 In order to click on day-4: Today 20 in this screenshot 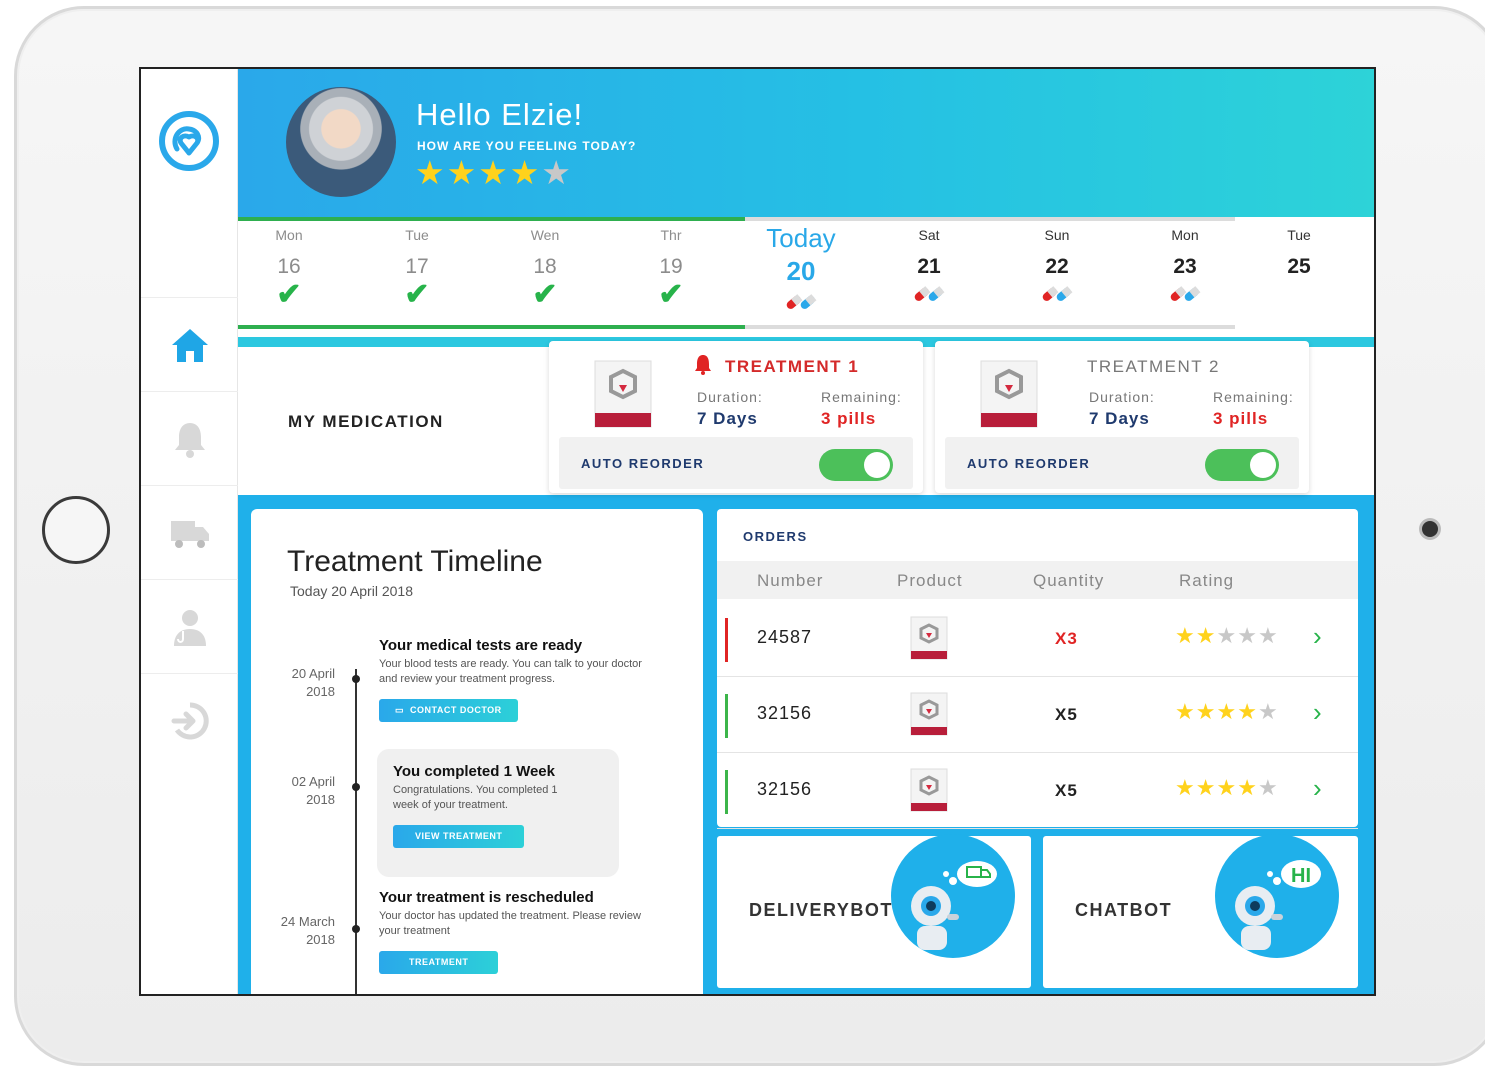, I will do `click(801, 269)`.